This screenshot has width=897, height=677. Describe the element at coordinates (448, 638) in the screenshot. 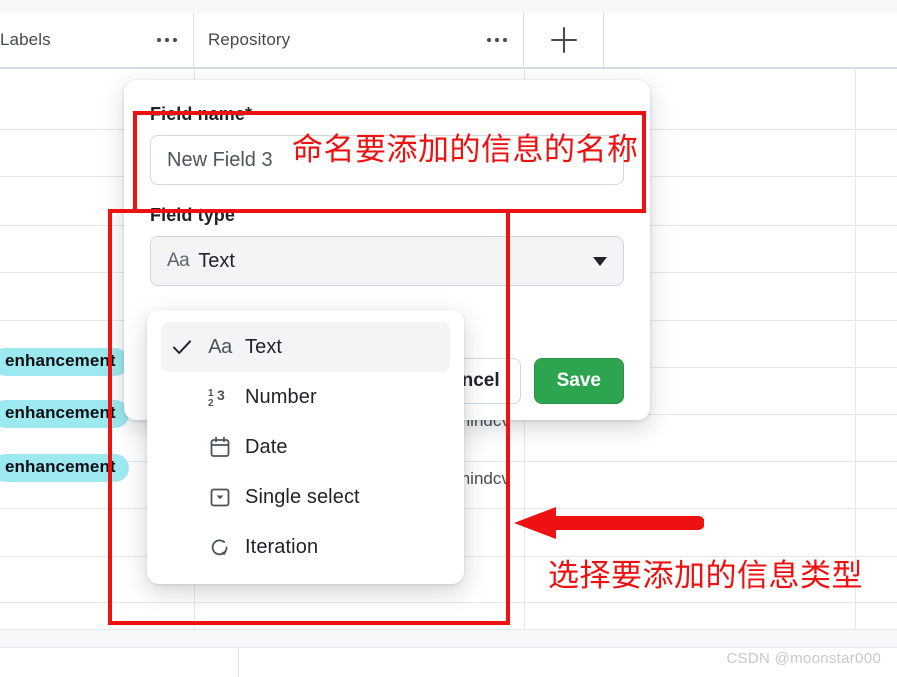

I see `bottom-bar` at that location.